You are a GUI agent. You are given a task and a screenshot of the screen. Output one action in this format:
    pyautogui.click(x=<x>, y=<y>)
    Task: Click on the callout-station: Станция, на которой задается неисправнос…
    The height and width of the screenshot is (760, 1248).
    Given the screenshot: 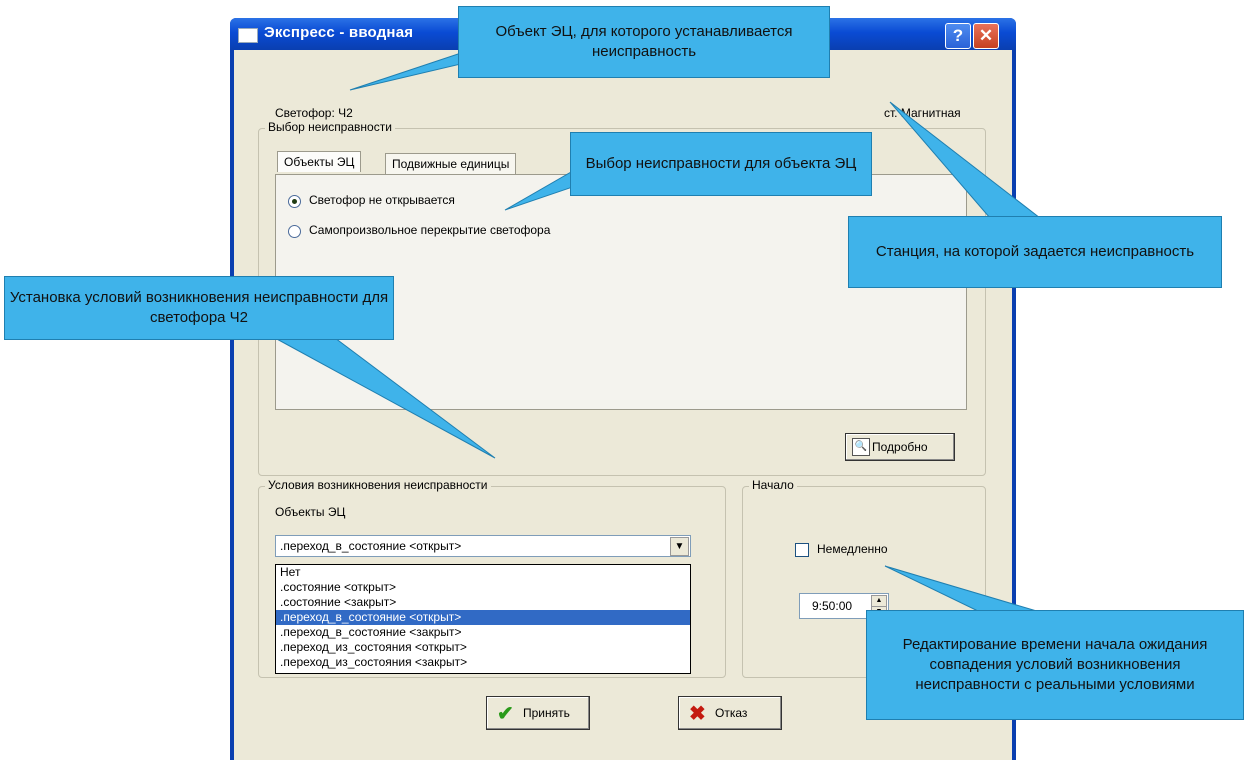 What is the action you would take?
    pyautogui.click(x=1035, y=252)
    